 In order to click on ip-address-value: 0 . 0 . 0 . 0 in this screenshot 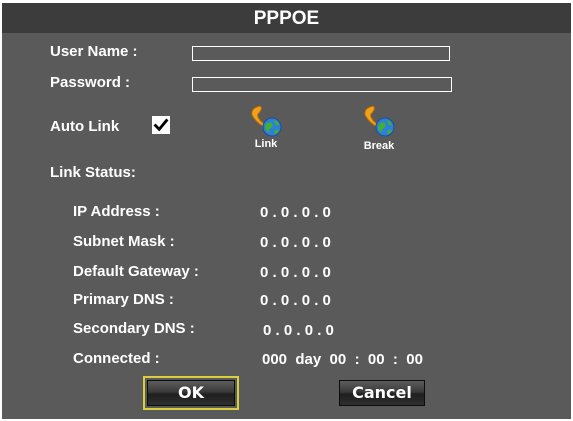, I will do `click(295, 212)`.